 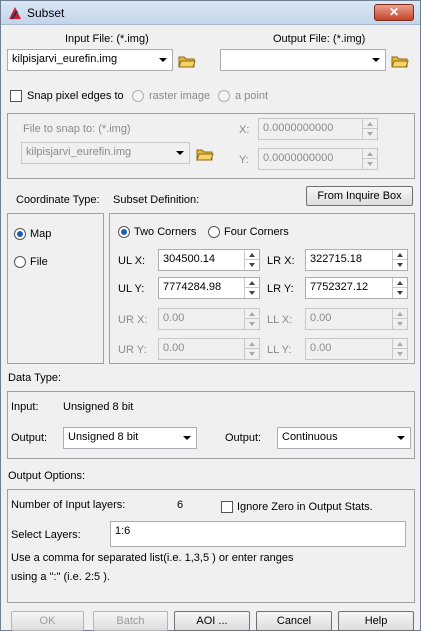 What do you see at coordinates (189, 259) in the screenshot?
I see `ulx-value: 304500.14` at bounding box center [189, 259].